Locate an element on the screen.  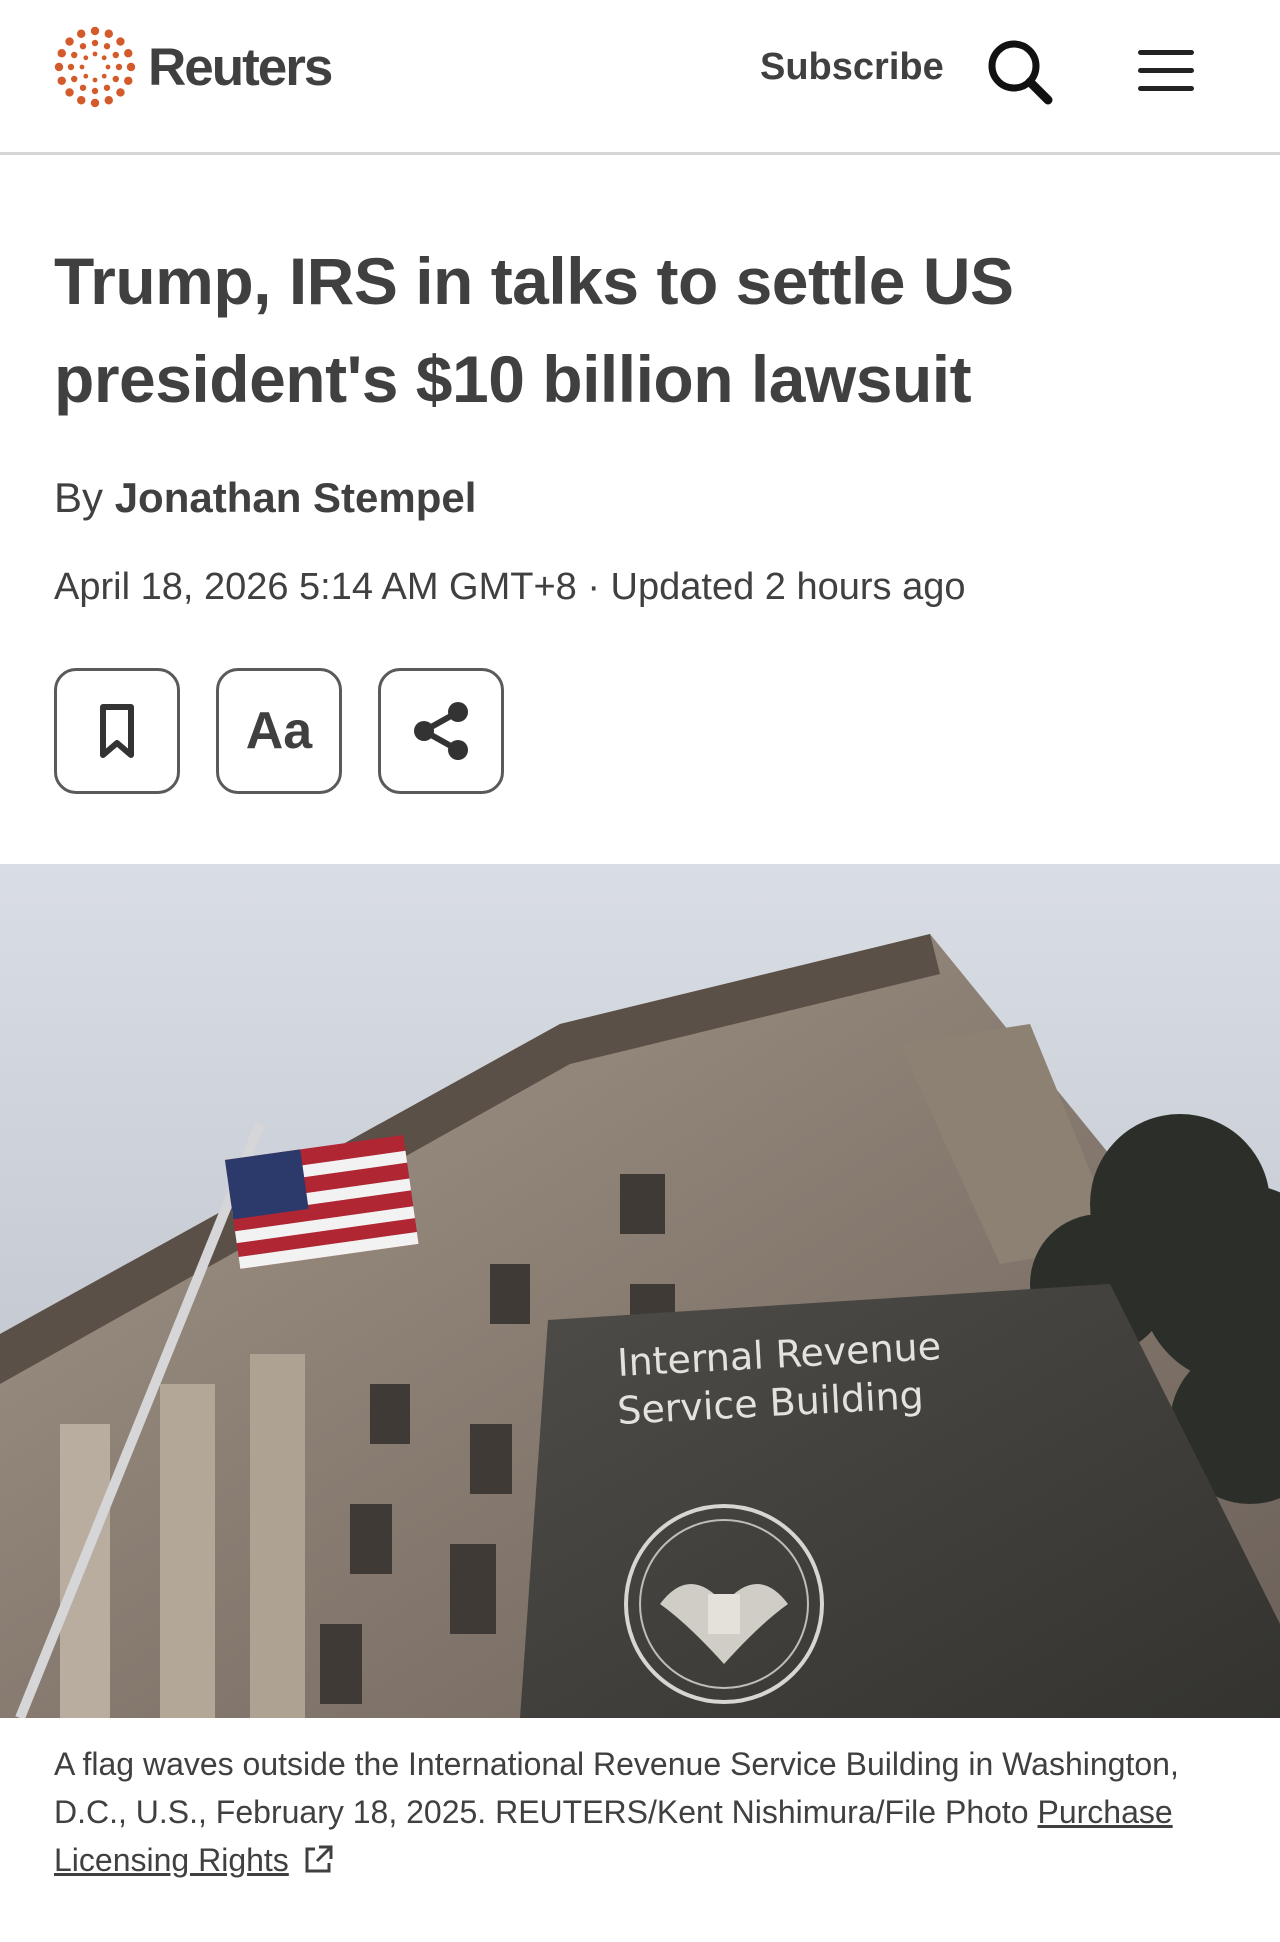
byline: By Jonathan Stempel is located at coordinates (265, 498).